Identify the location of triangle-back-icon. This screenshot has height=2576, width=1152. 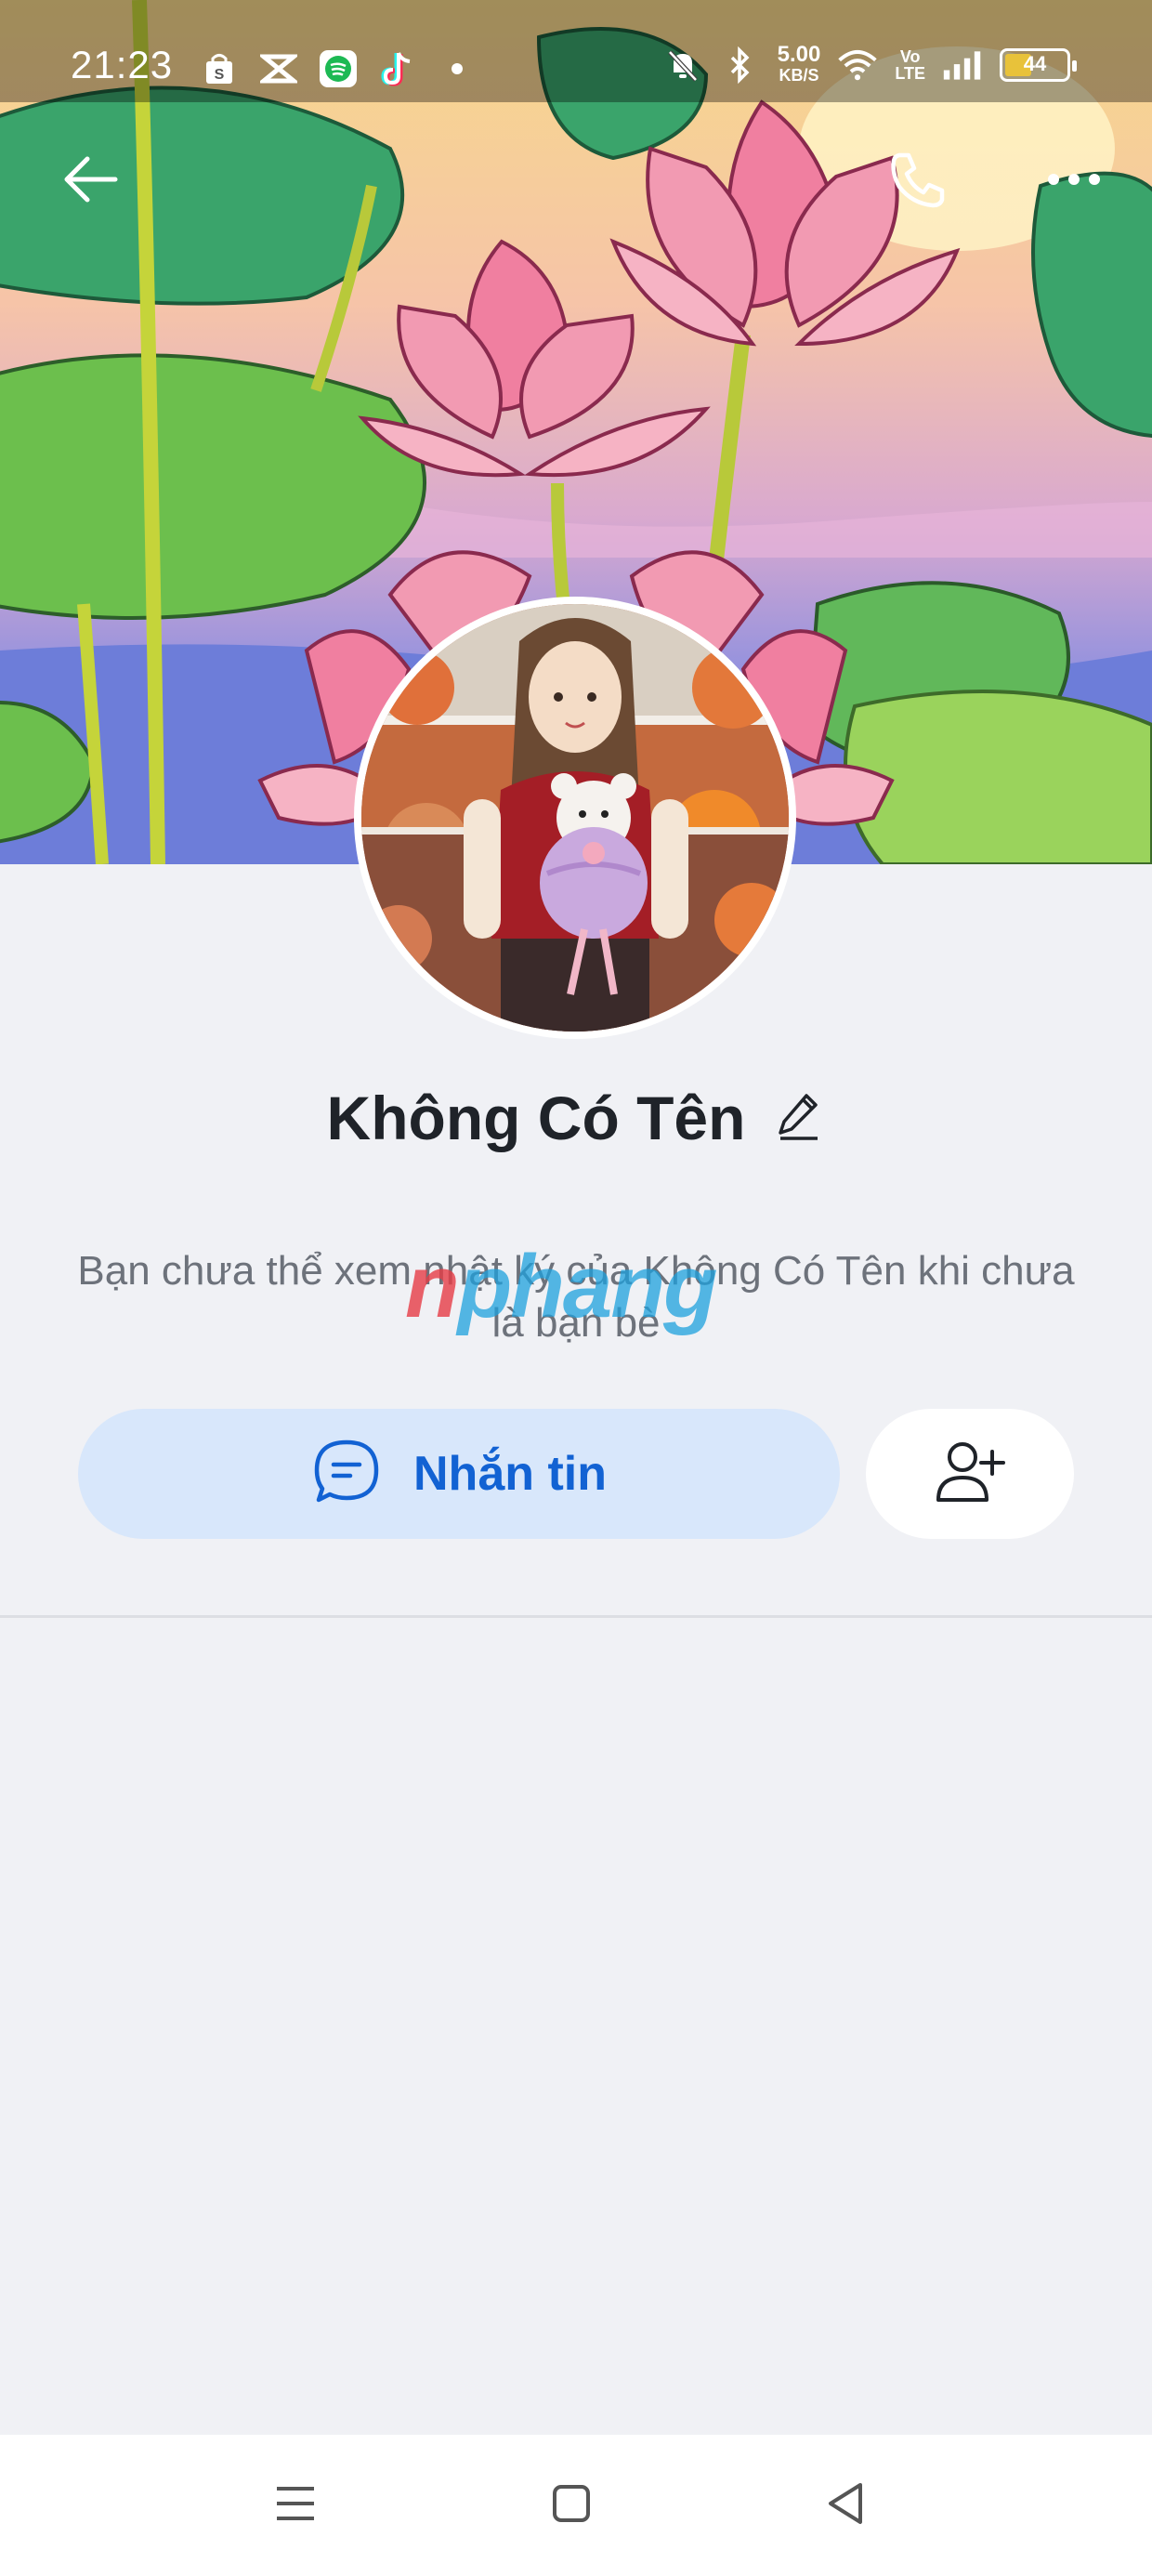
(845, 2505).